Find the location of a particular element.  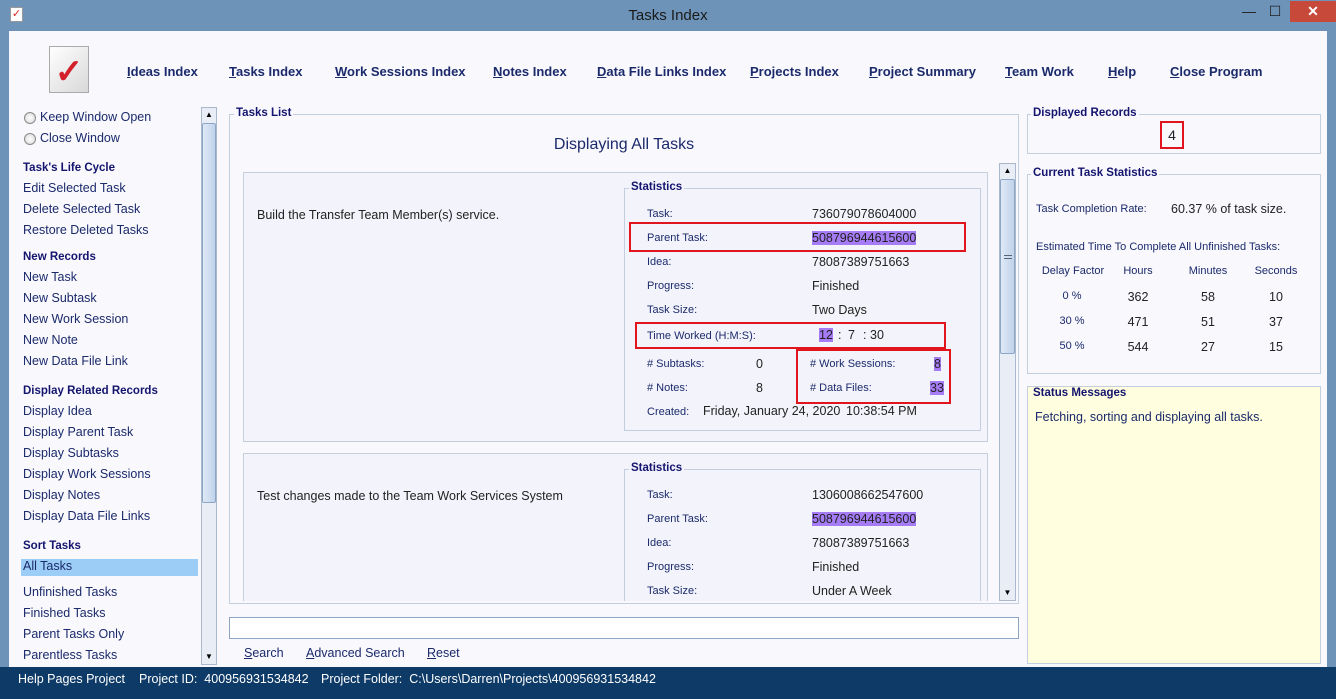

sidebar-item-new-subtask: New Subtask is located at coordinates (60, 298).